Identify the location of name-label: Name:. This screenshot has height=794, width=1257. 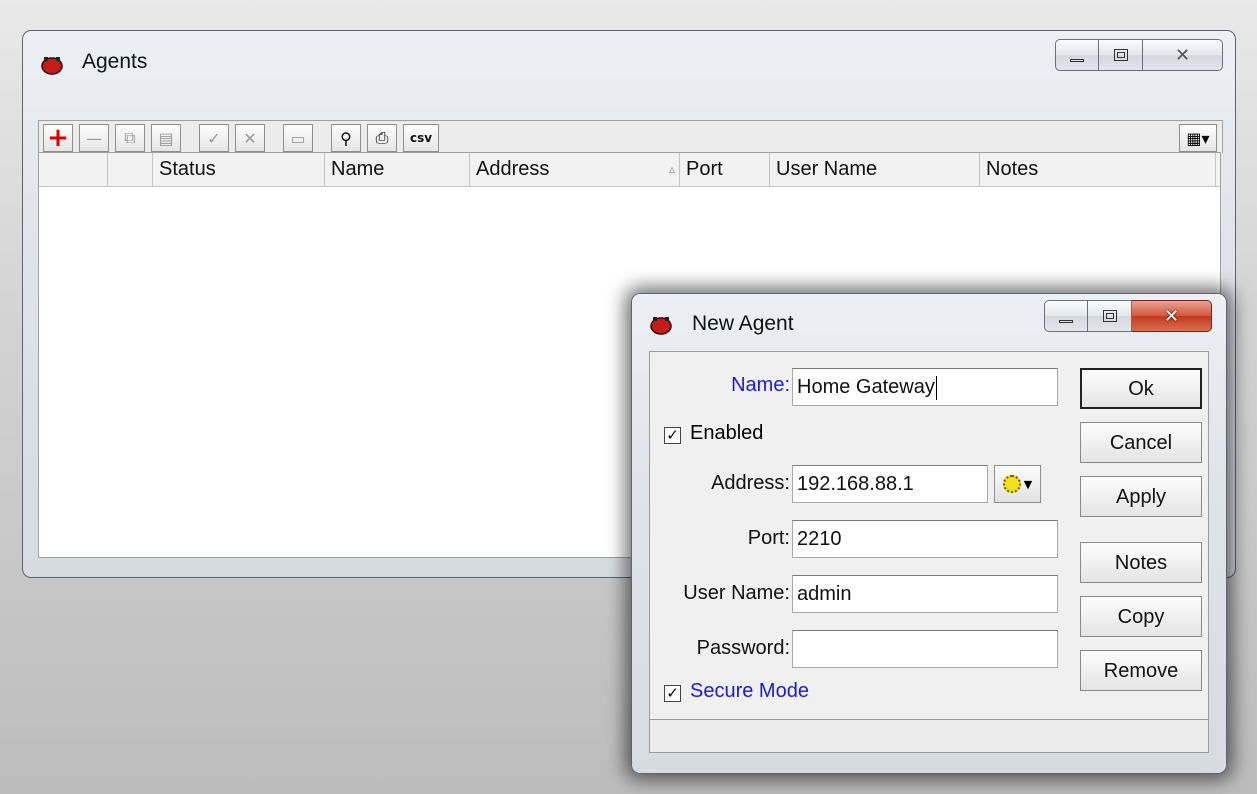
(760, 385).